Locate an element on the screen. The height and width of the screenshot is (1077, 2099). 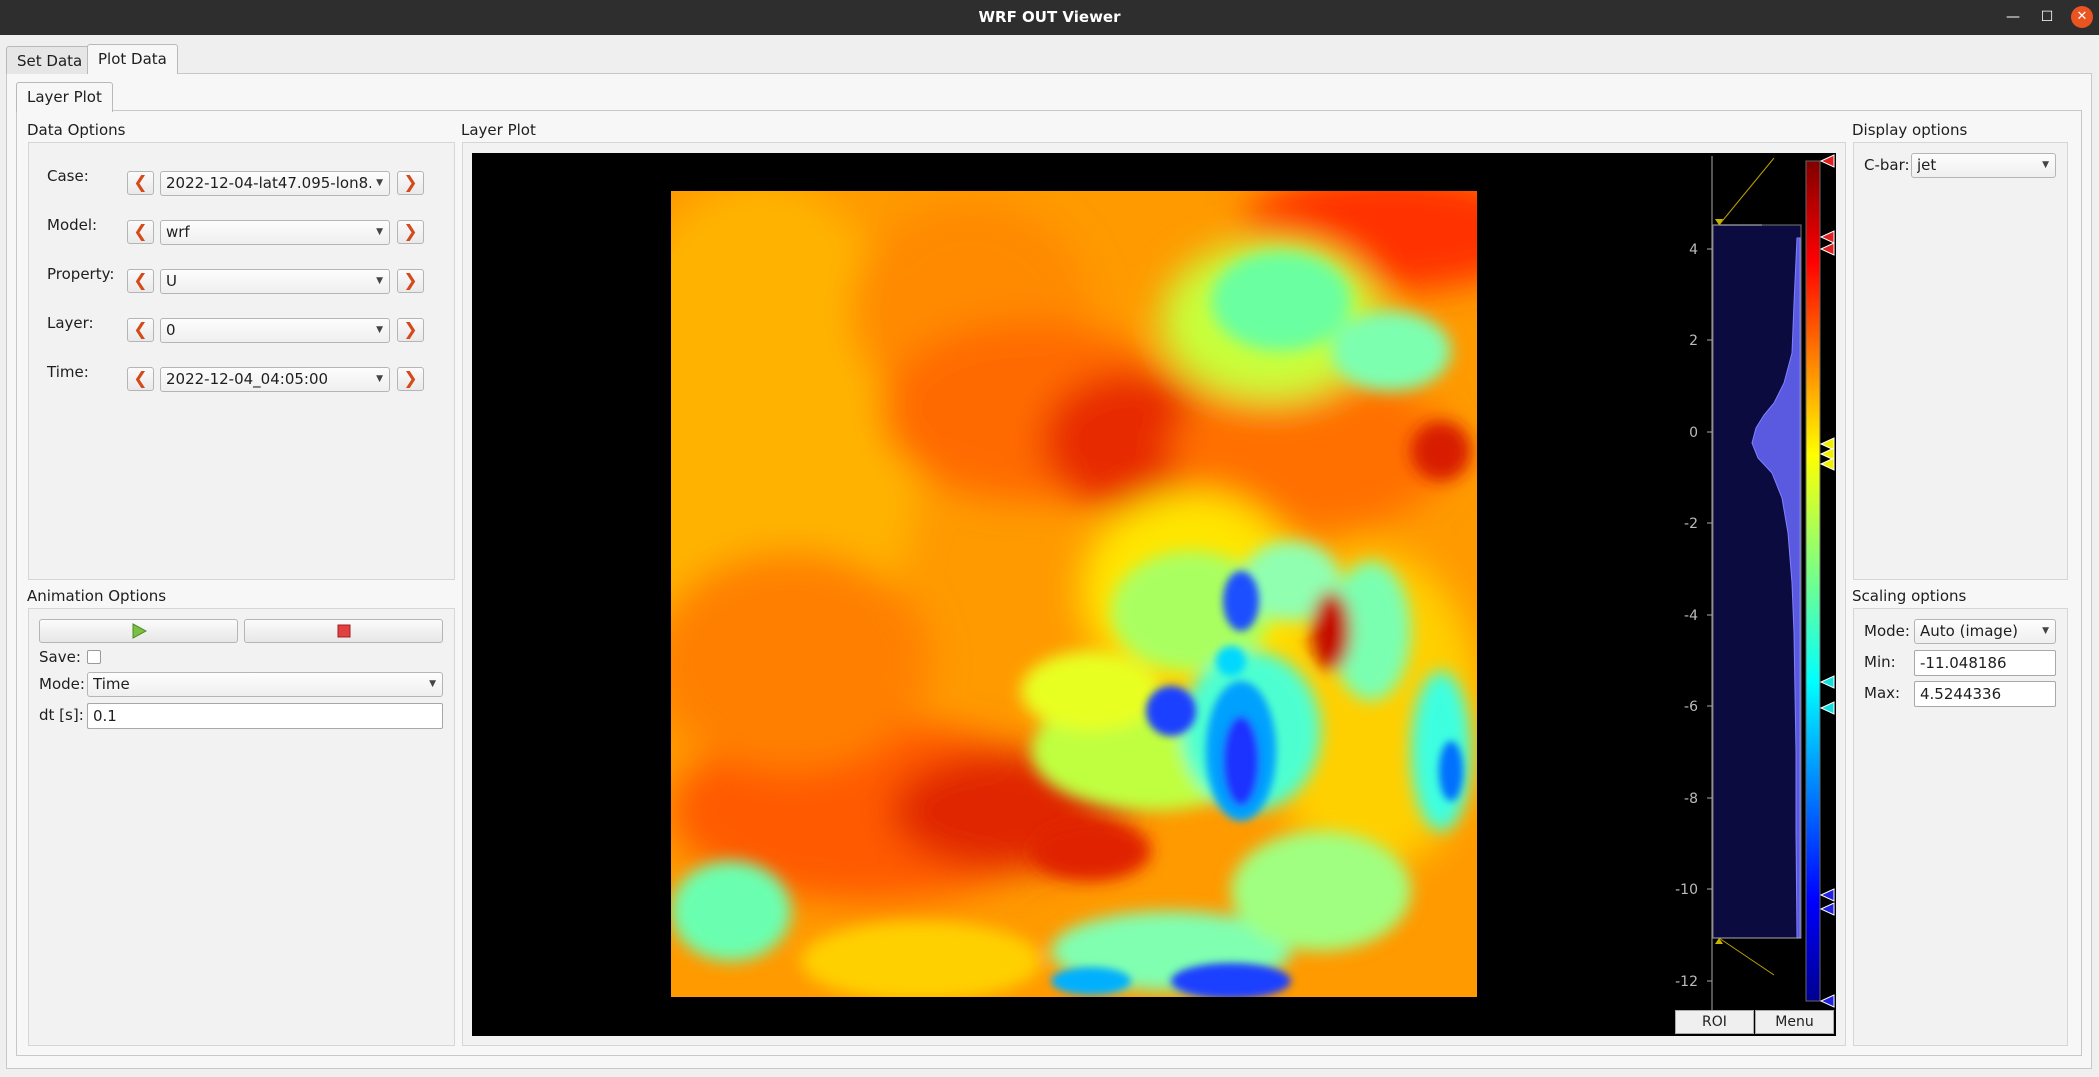
data-options-title: Data Options is located at coordinates (76, 130).